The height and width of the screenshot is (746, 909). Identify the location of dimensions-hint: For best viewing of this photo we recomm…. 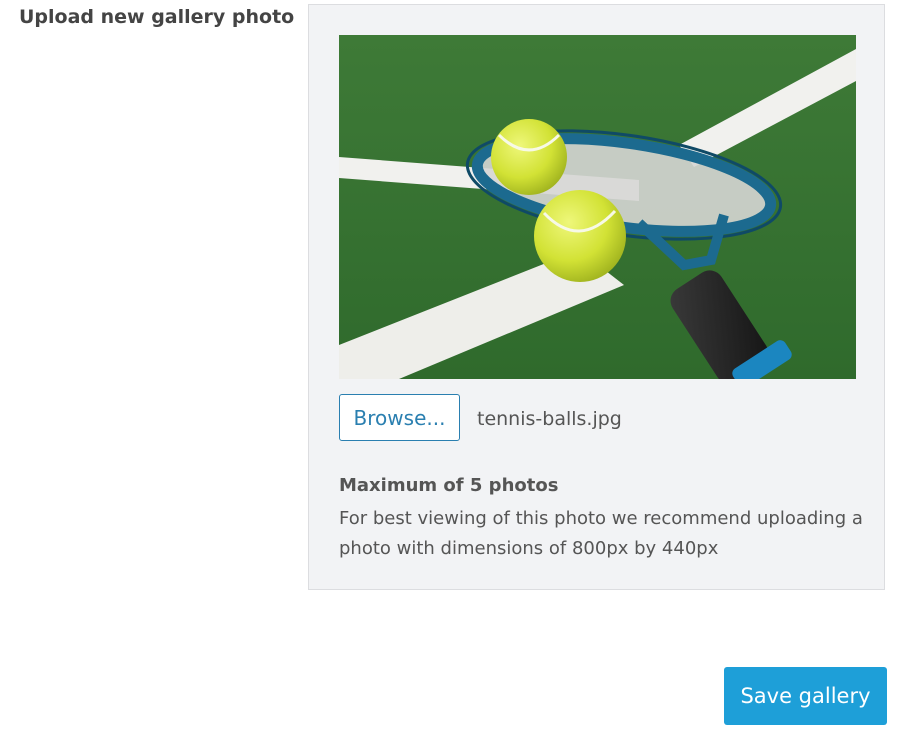
(601, 533).